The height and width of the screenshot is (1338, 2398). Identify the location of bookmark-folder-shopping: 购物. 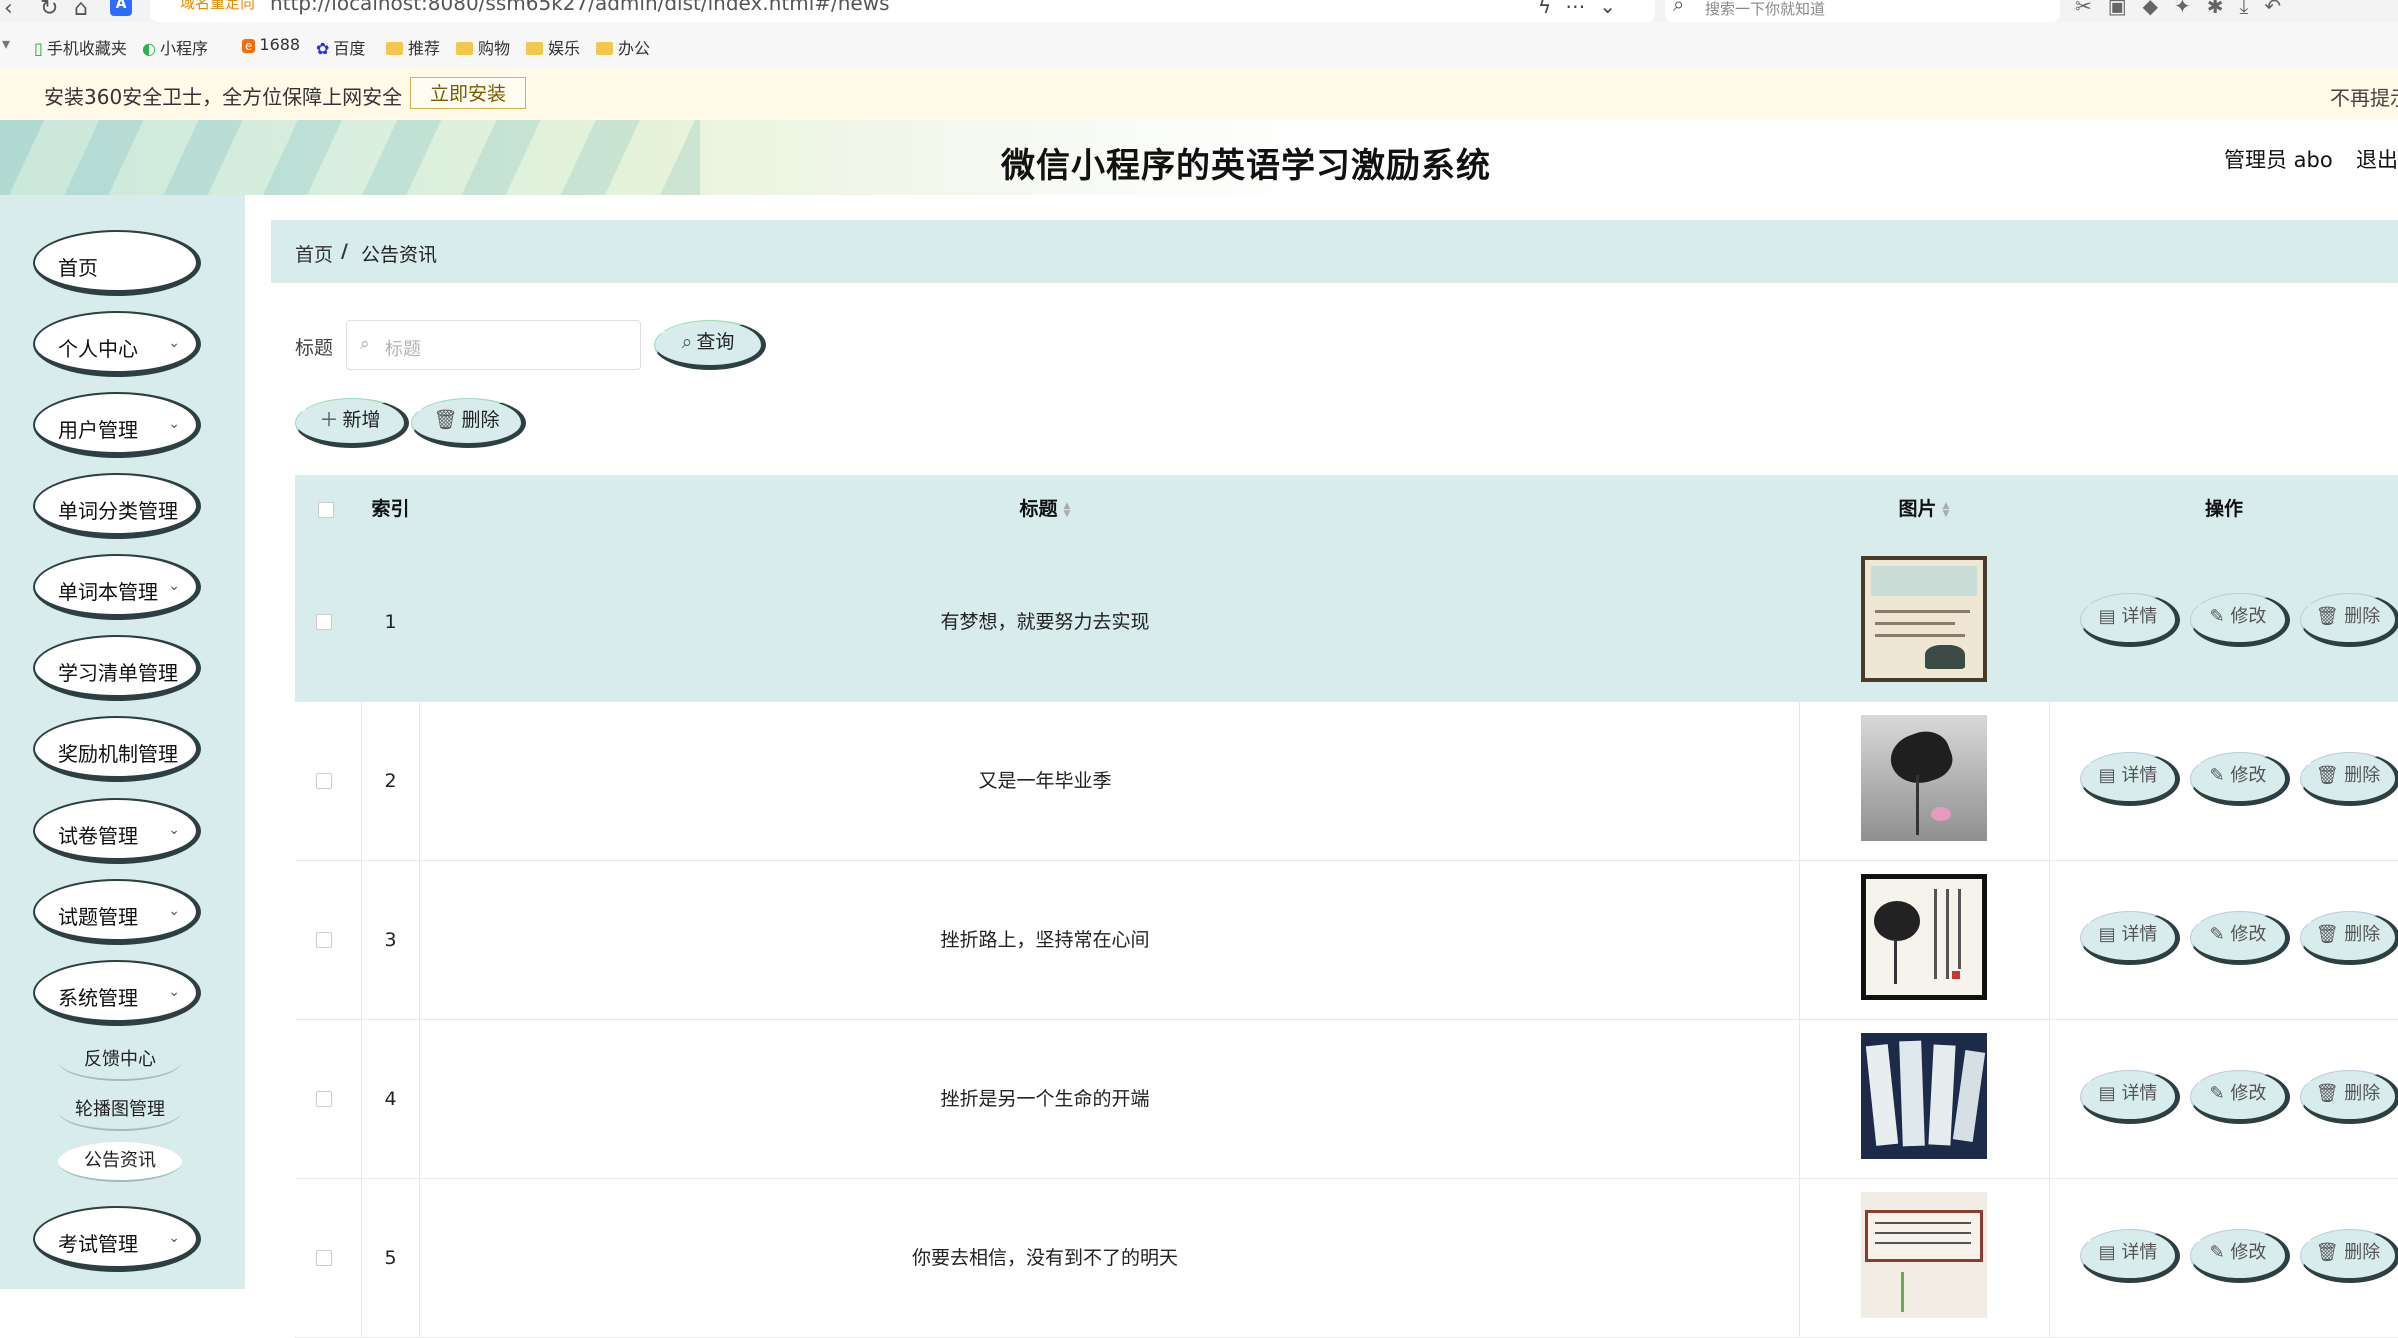
(483, 47).